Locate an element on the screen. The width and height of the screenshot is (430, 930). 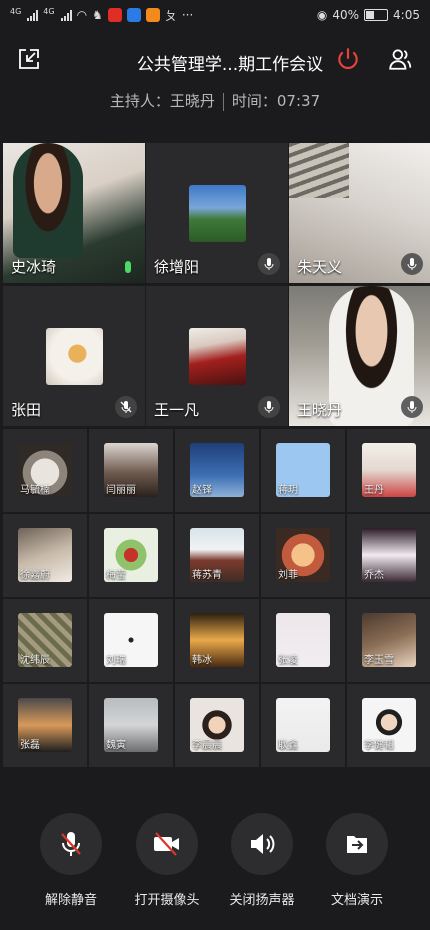
status-bar: 4G 4G ◠ ♞ ㄆ ··· ◉ 40% 4:05 is located at coordinates (215, 15).